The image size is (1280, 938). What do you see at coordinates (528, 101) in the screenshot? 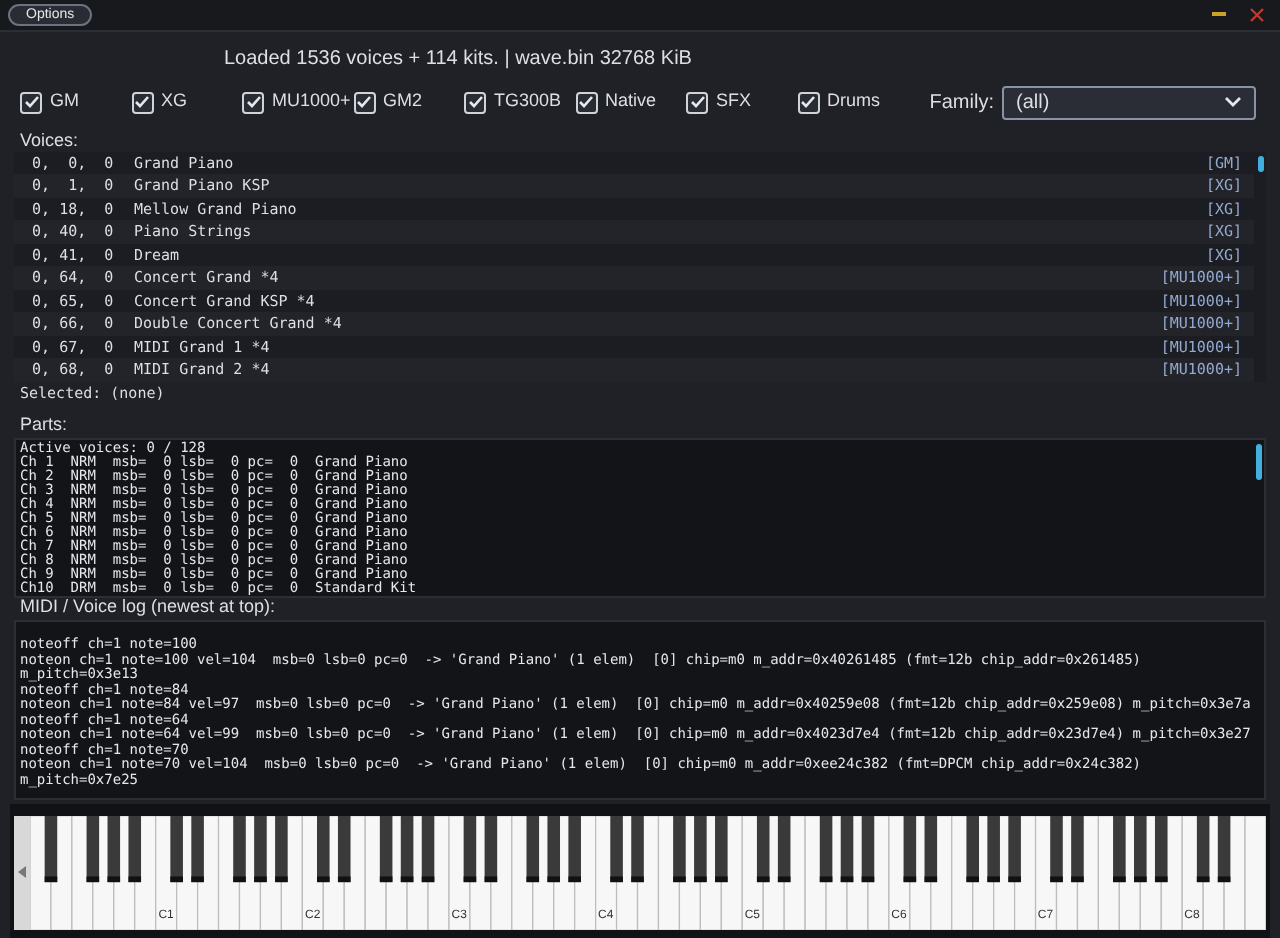
I see `checkbox-label: TG300B` at bounding box center [528, 101].